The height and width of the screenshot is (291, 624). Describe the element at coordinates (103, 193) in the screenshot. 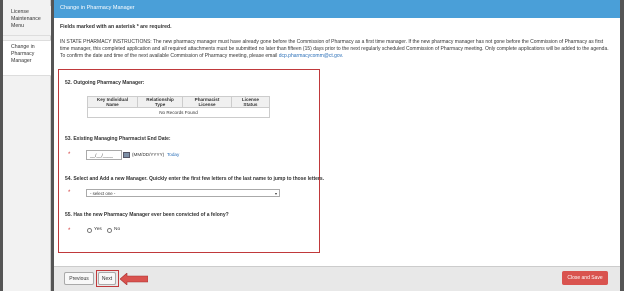

I see `select-value: - select one -` at that location.